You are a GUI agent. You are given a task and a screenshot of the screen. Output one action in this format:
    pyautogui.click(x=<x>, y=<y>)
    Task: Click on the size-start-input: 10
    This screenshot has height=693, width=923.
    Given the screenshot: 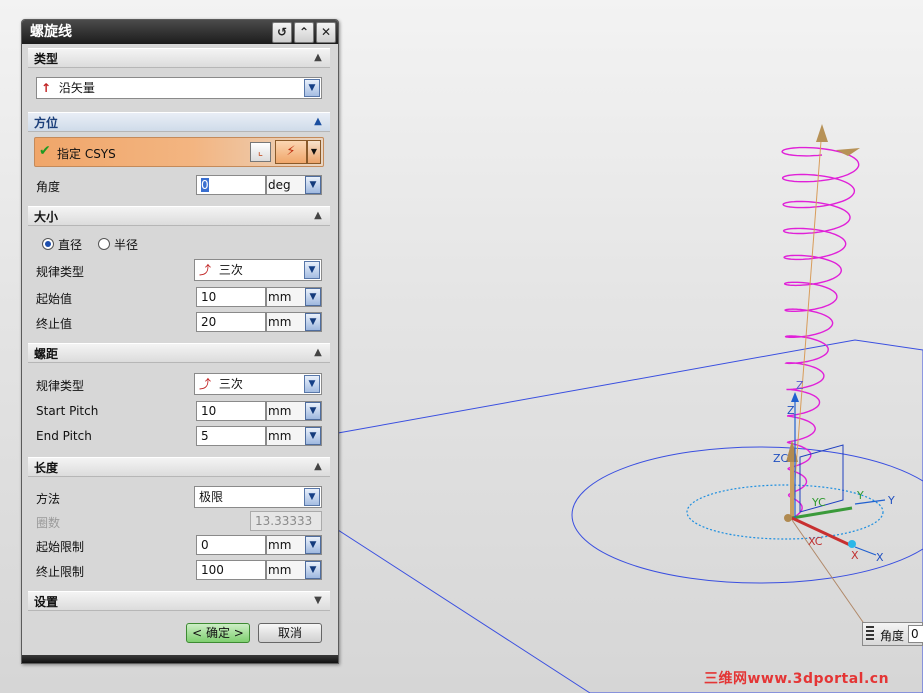 What is the action you would take?
    pyautogui.click(x=231, y=297)
    